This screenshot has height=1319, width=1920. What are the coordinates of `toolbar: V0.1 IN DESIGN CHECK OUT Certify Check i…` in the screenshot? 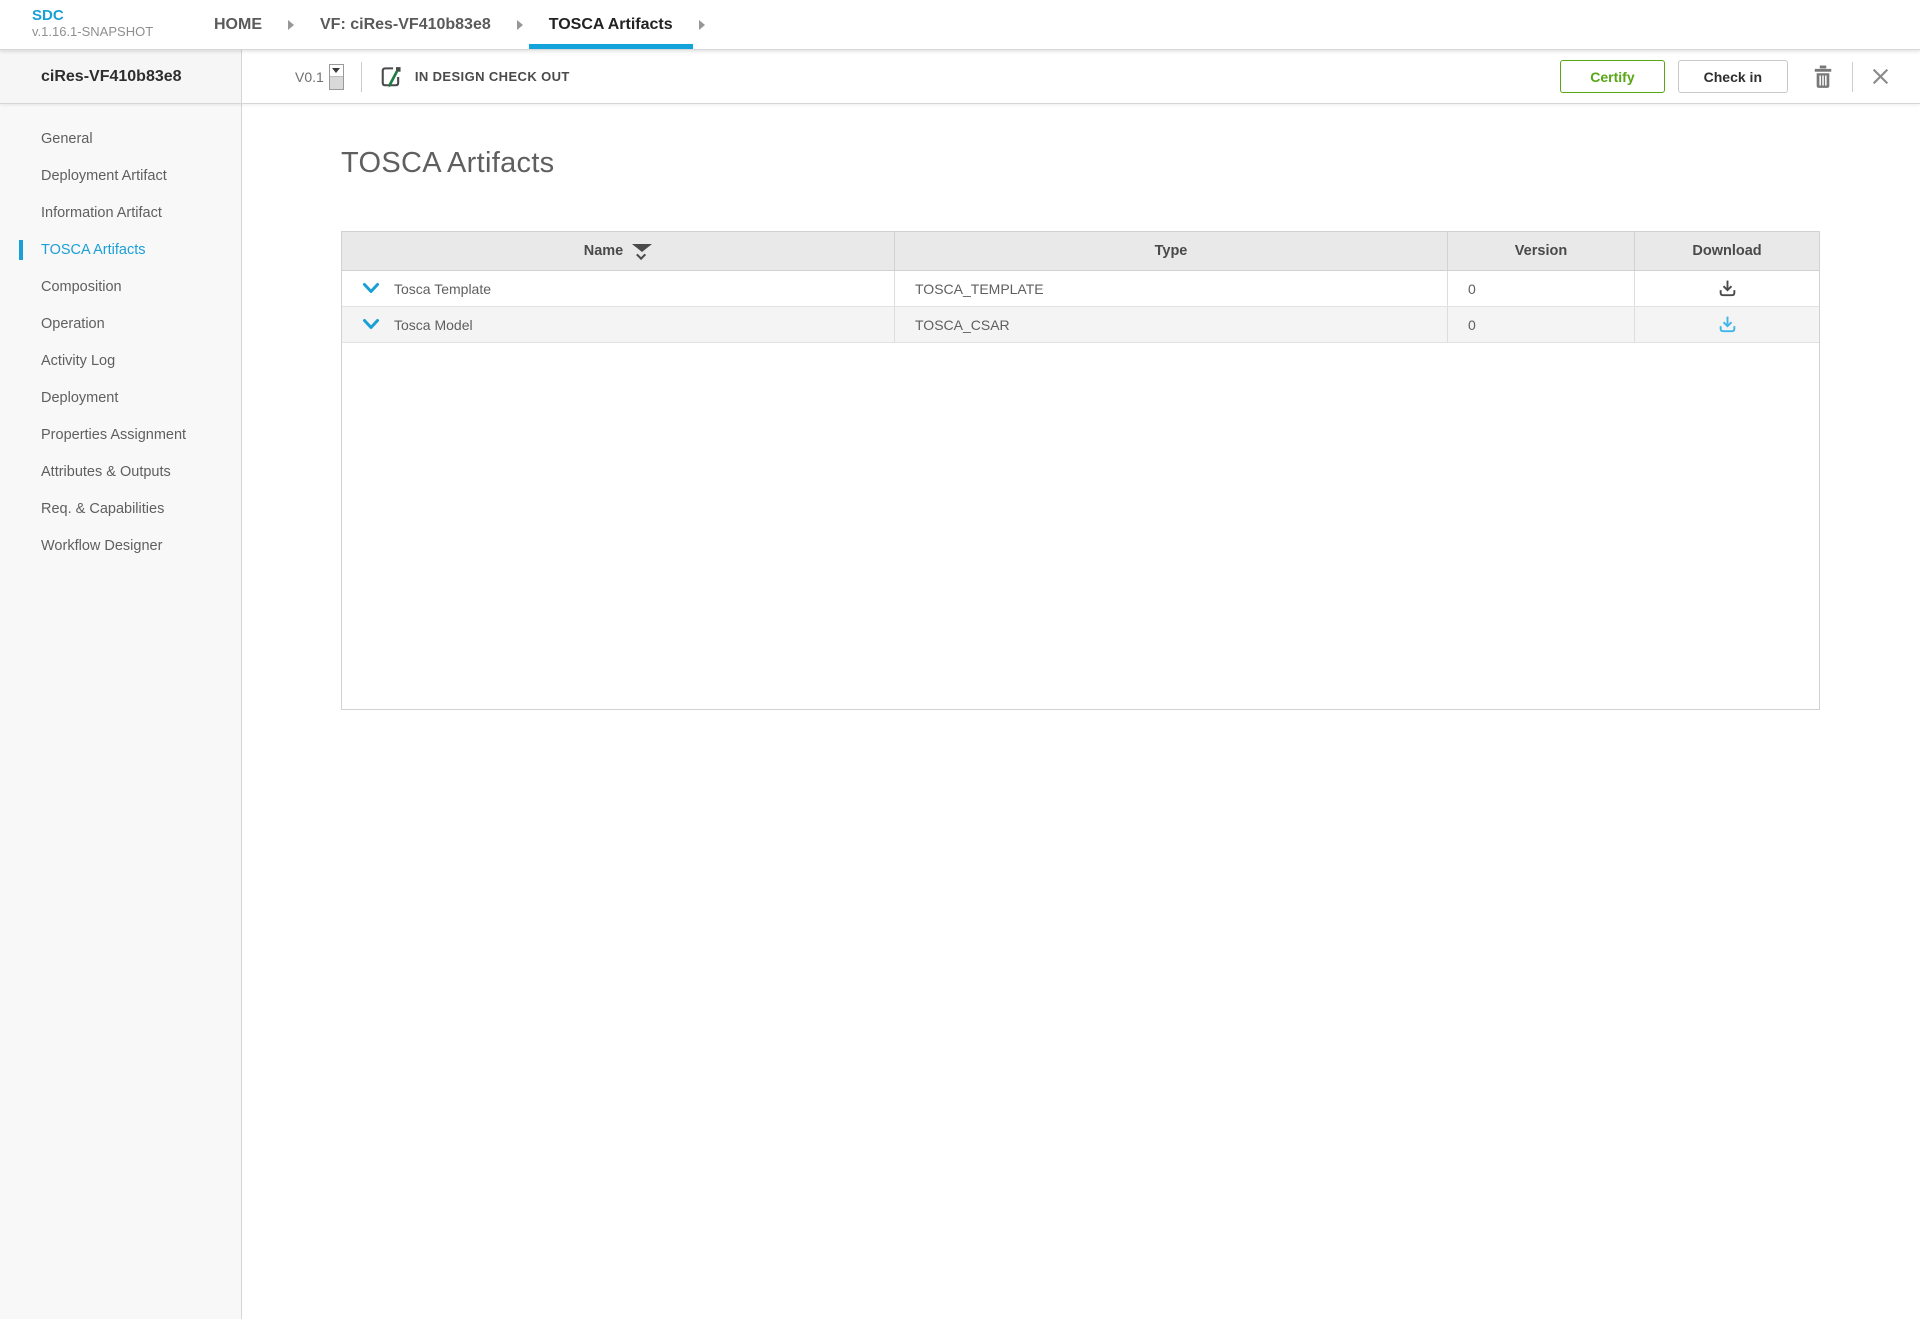 It's located at (1081, 76).